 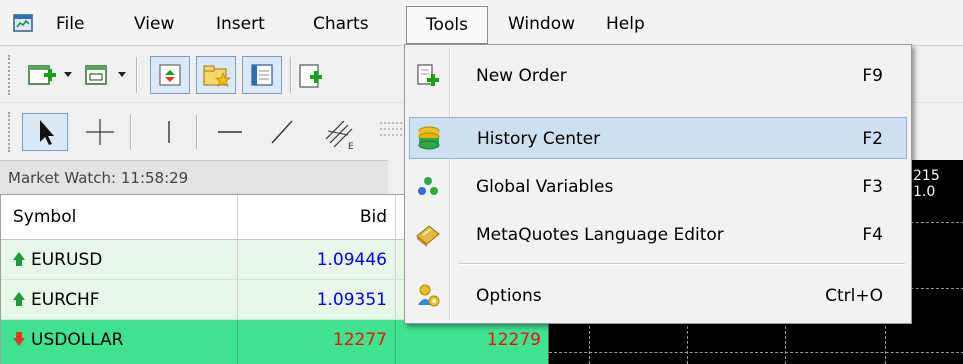 I want to click on options-icon, so click(x=428, y=296).